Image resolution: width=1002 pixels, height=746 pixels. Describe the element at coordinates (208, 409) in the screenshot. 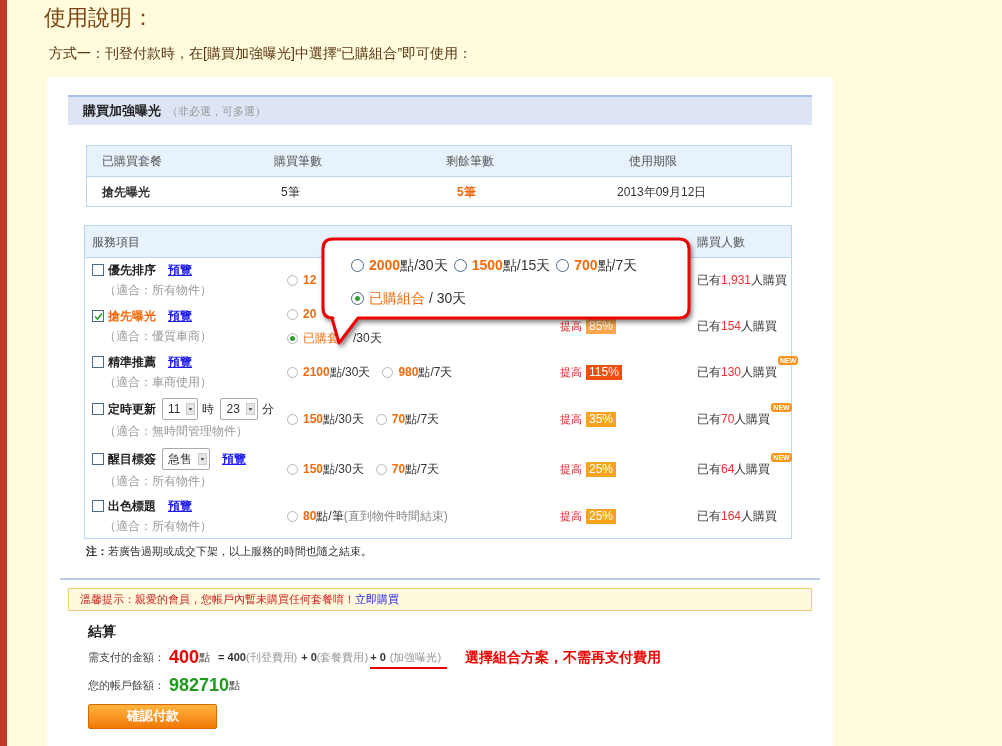

I see `unit-label: 時` at that location.